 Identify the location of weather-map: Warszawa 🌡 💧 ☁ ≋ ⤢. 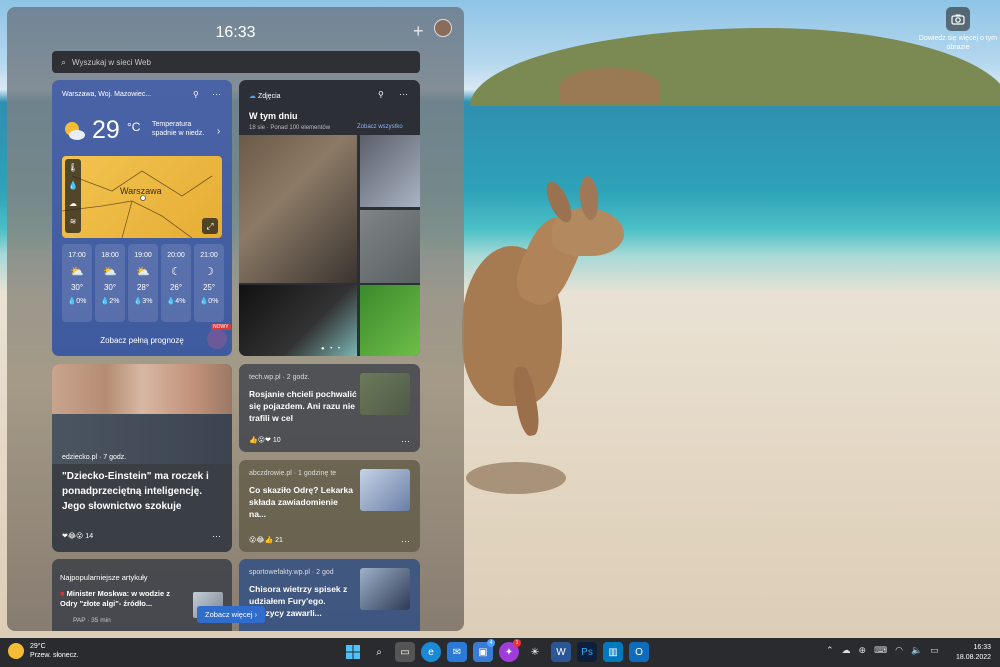
(142, 197).